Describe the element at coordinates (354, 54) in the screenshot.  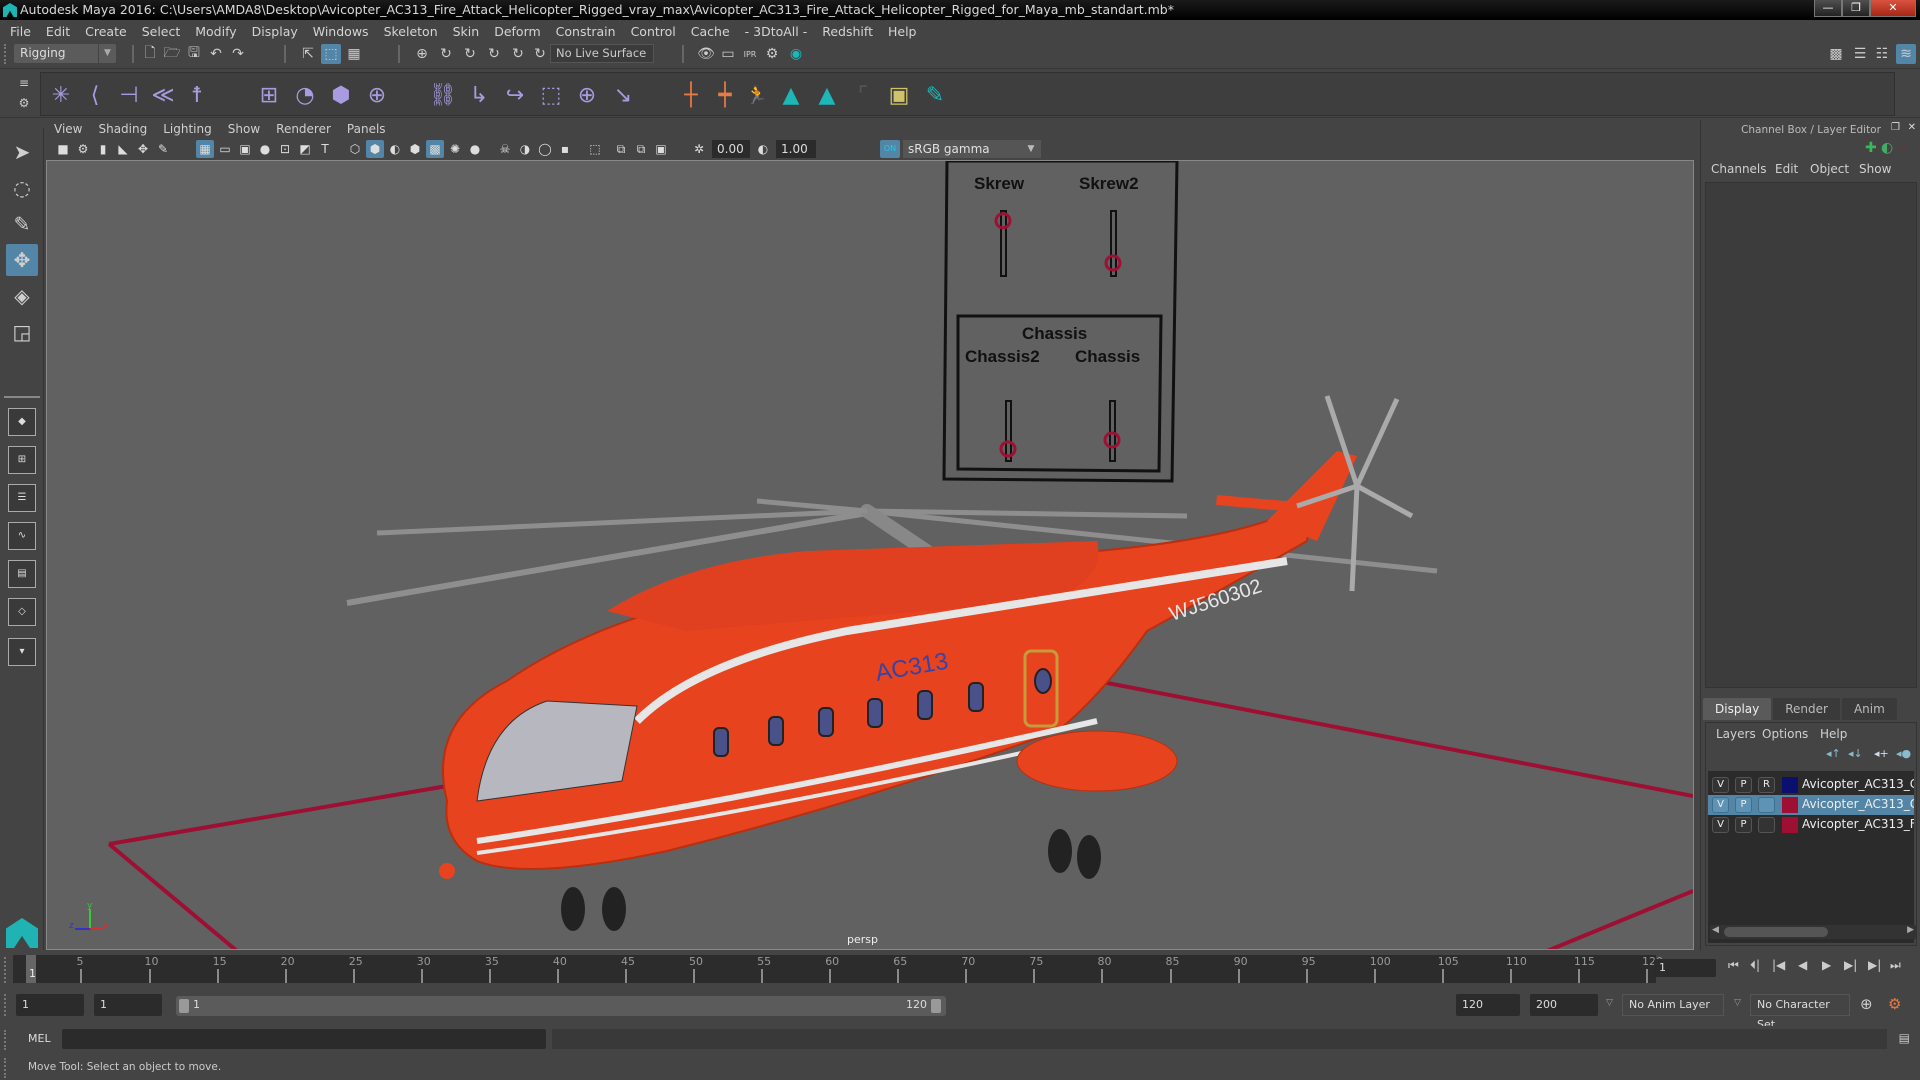
I see `select-component-icon: ▦` at that location.